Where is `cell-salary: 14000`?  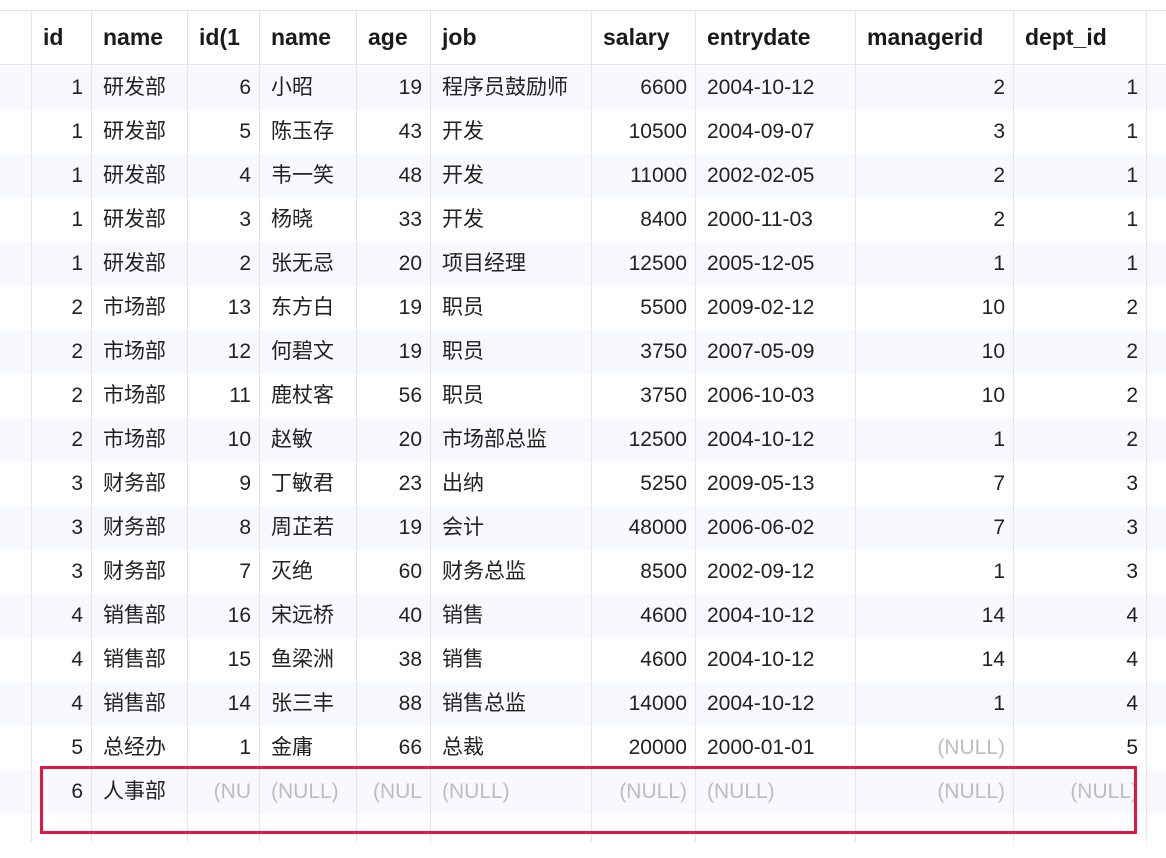 cell-salary: 14000 is located at coordinates (643, 704).